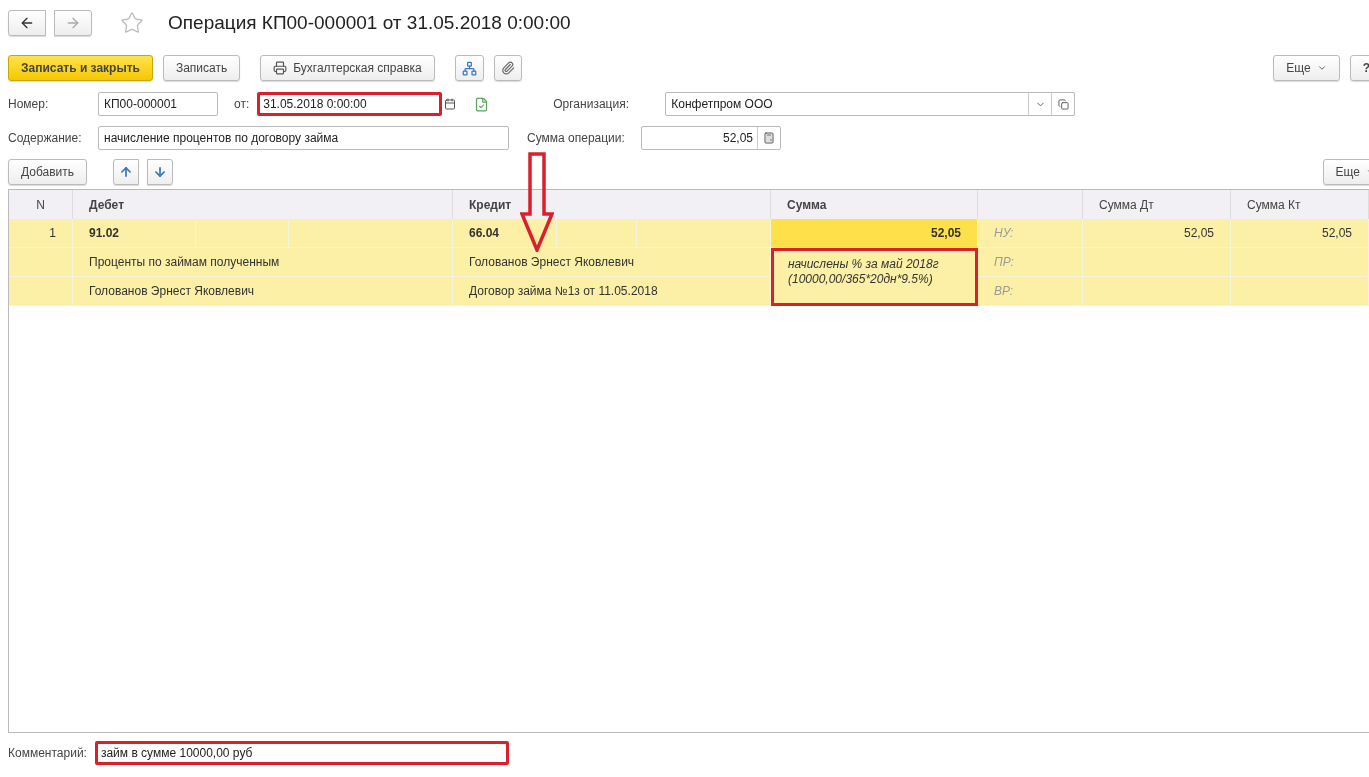 Image resolution: width=1369 pixels, height=777 pixels. Describe the element at coordinates (45, 138) in the screenshot. I see `content-label: Содержание:` at that location.